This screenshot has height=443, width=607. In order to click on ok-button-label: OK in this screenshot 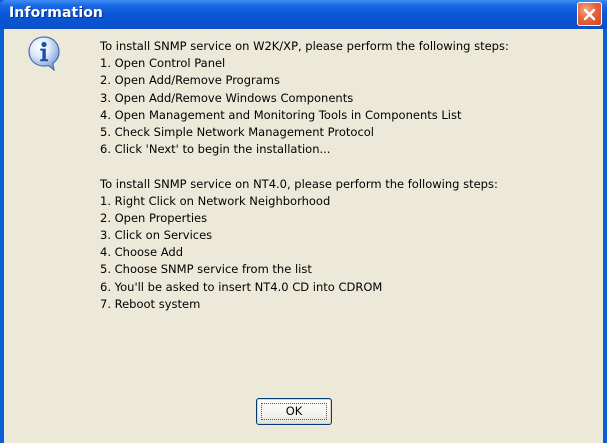, I will do `click(294, 411)`.